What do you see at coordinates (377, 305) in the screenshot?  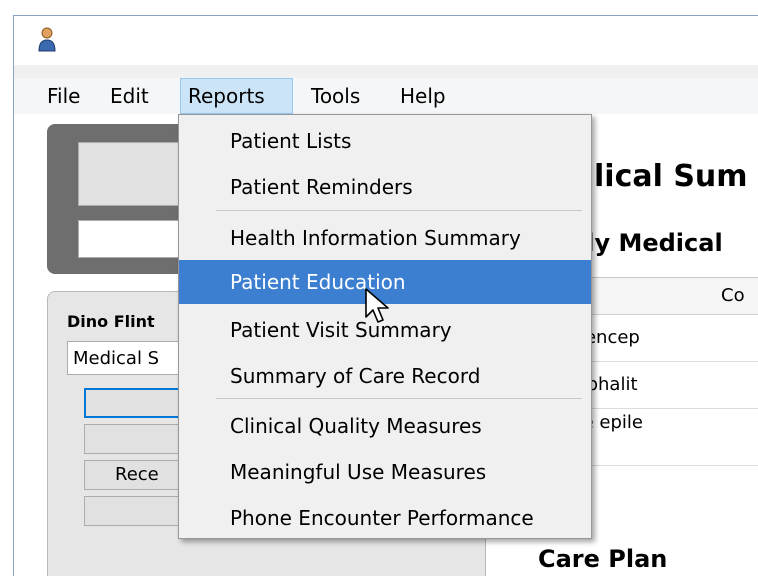 I see `mouse-pointer-icon` at bounding box center [377, 305].